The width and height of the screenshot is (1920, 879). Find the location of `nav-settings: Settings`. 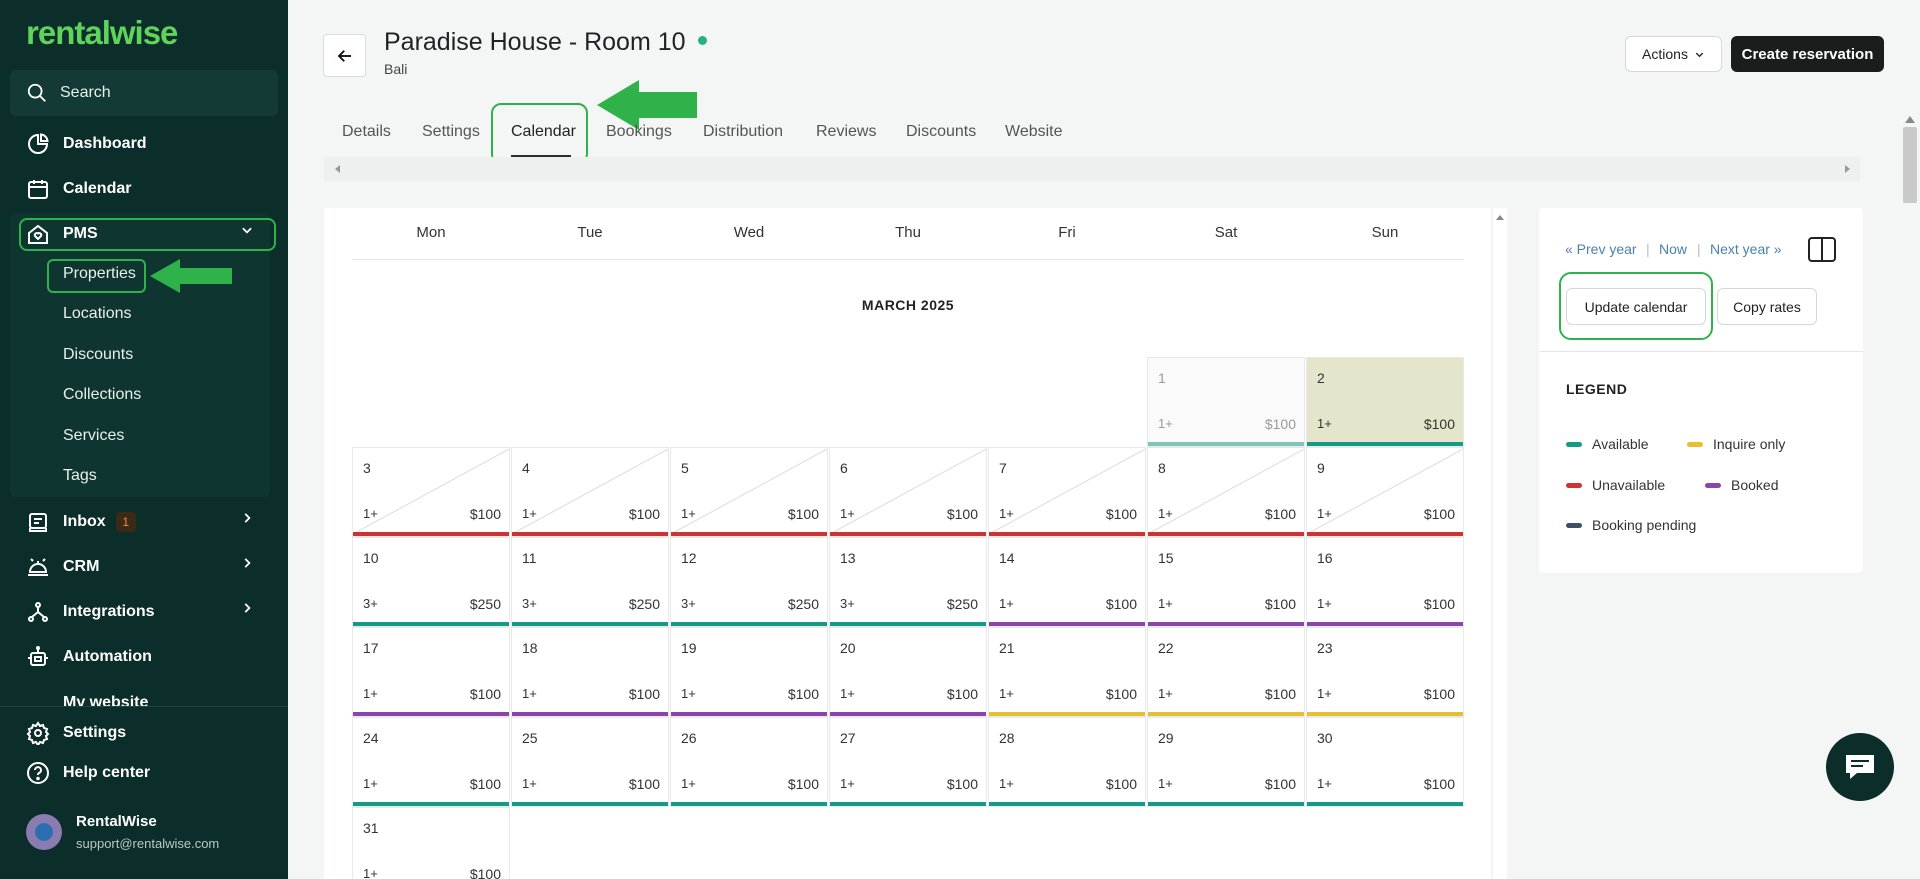

nav-settings: Settings is located at coordinates (76, 733).